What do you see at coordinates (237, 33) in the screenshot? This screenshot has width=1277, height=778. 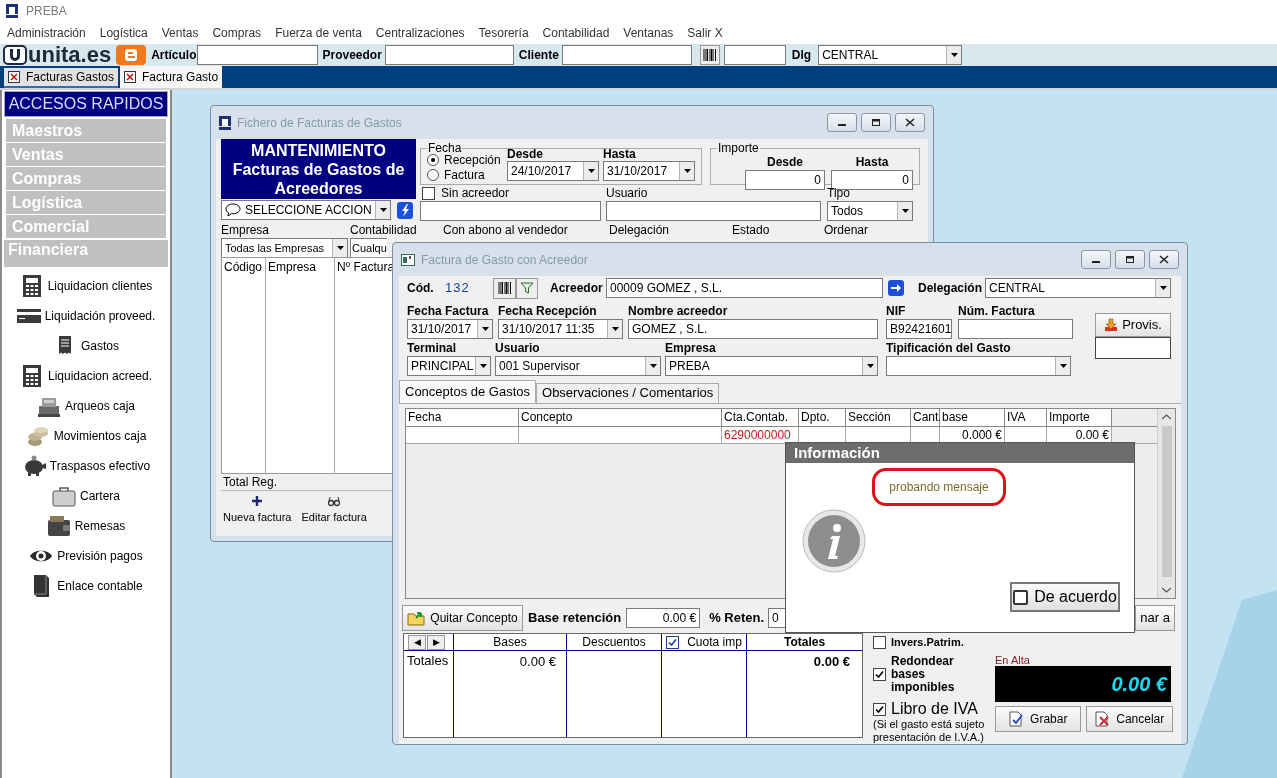 I see `menu-item: Compras` at bounding box center [237, 33].